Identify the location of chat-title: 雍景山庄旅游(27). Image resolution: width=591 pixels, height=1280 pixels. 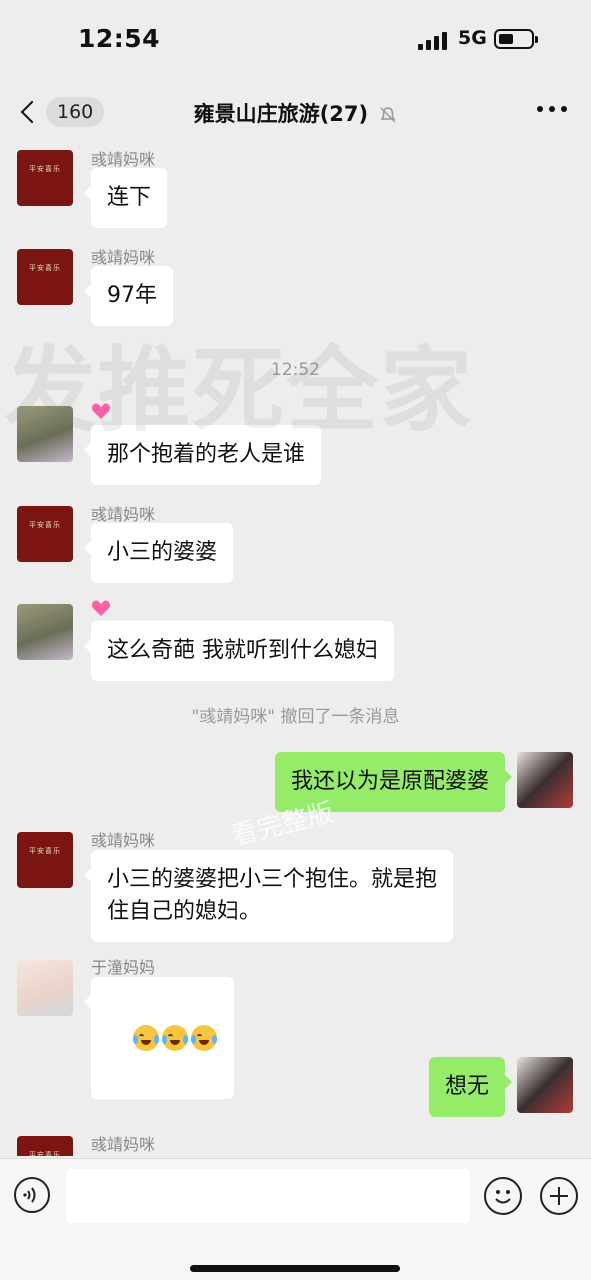
(295, 113).